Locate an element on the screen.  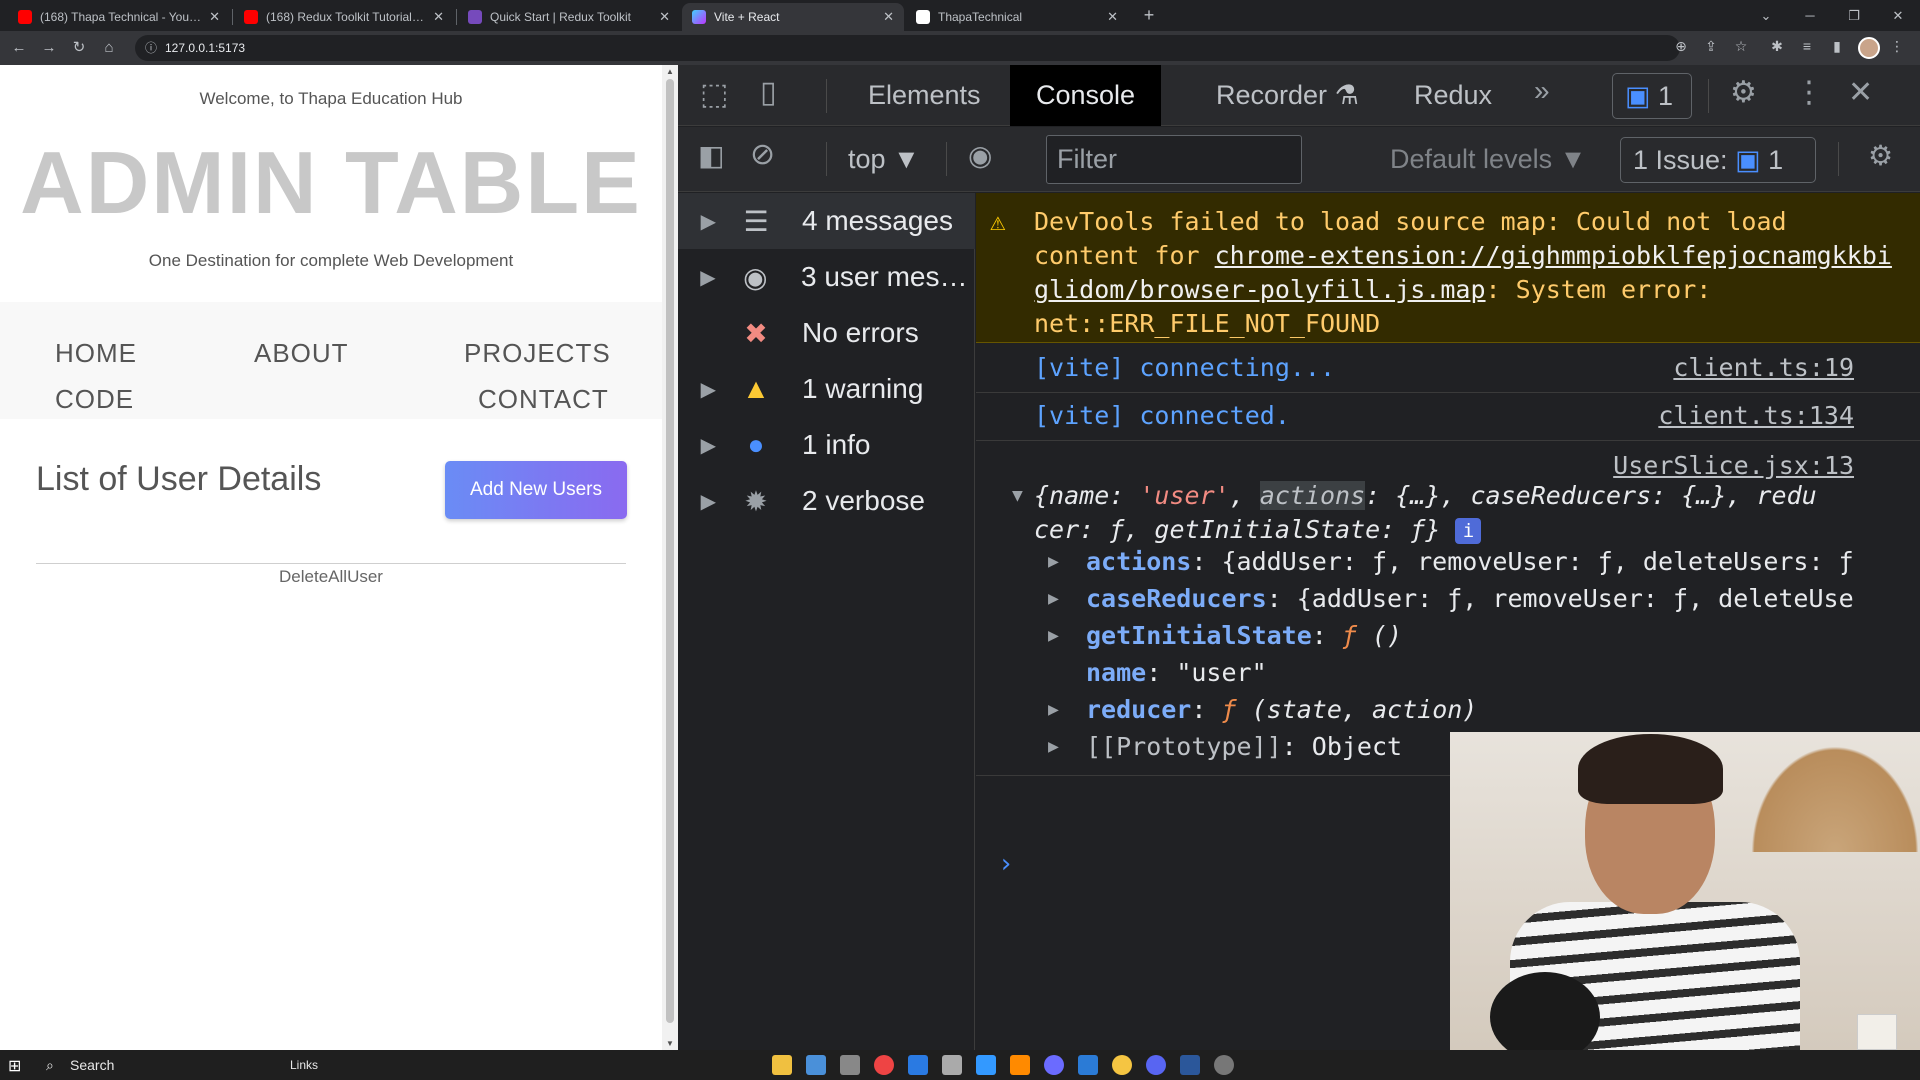
home-icon: ⌂ is located at coordinates (109, 48).